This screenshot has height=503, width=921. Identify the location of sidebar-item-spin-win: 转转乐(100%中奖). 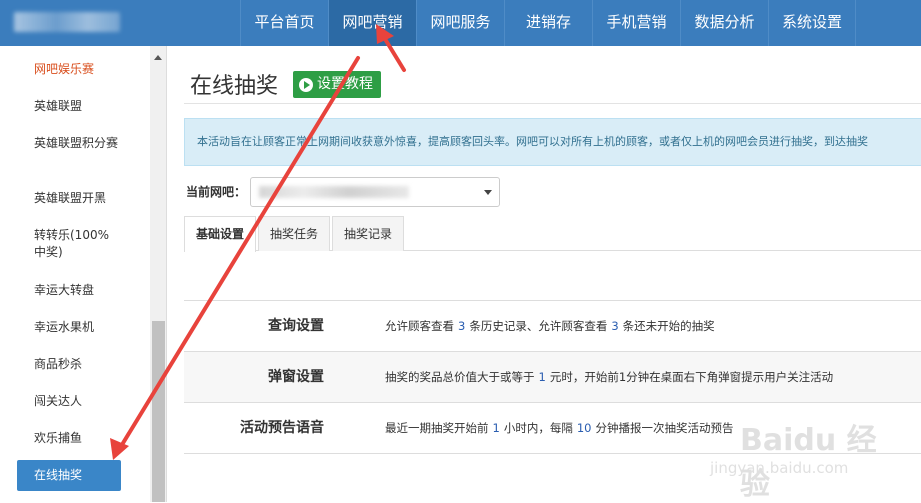
(75, 244).